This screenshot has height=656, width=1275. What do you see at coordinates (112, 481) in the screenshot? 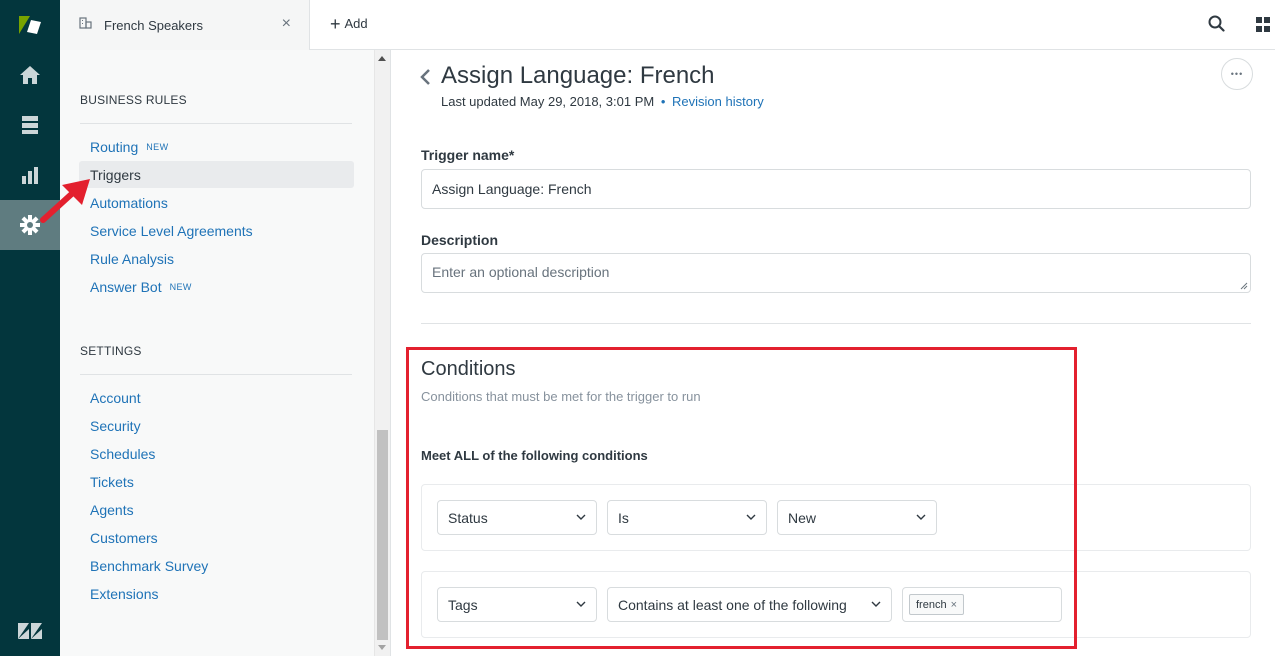
I see `sidebar-item-label: Tickets` at bounding box center [112, 481].